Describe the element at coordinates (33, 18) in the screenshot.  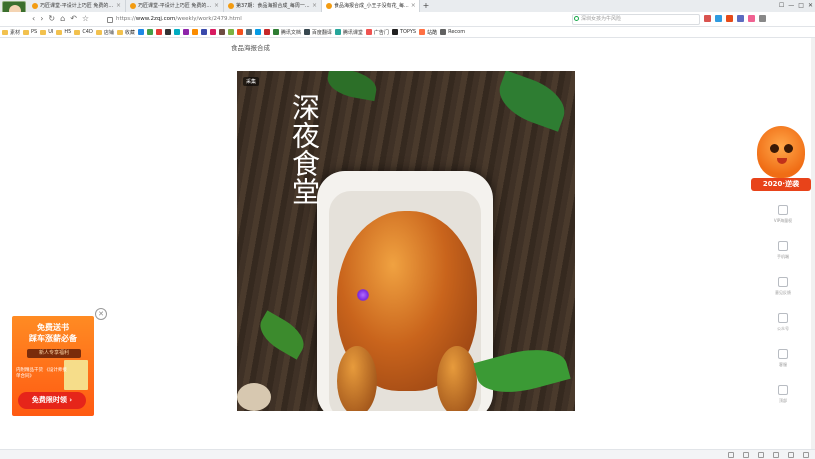
I see `back-icon: ‹` at that location.